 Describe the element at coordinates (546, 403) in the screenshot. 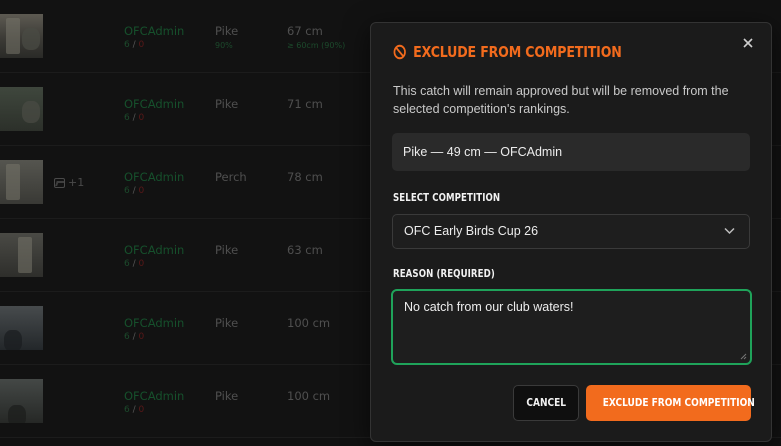

I see `cancel-button: CANCEL` at that location.